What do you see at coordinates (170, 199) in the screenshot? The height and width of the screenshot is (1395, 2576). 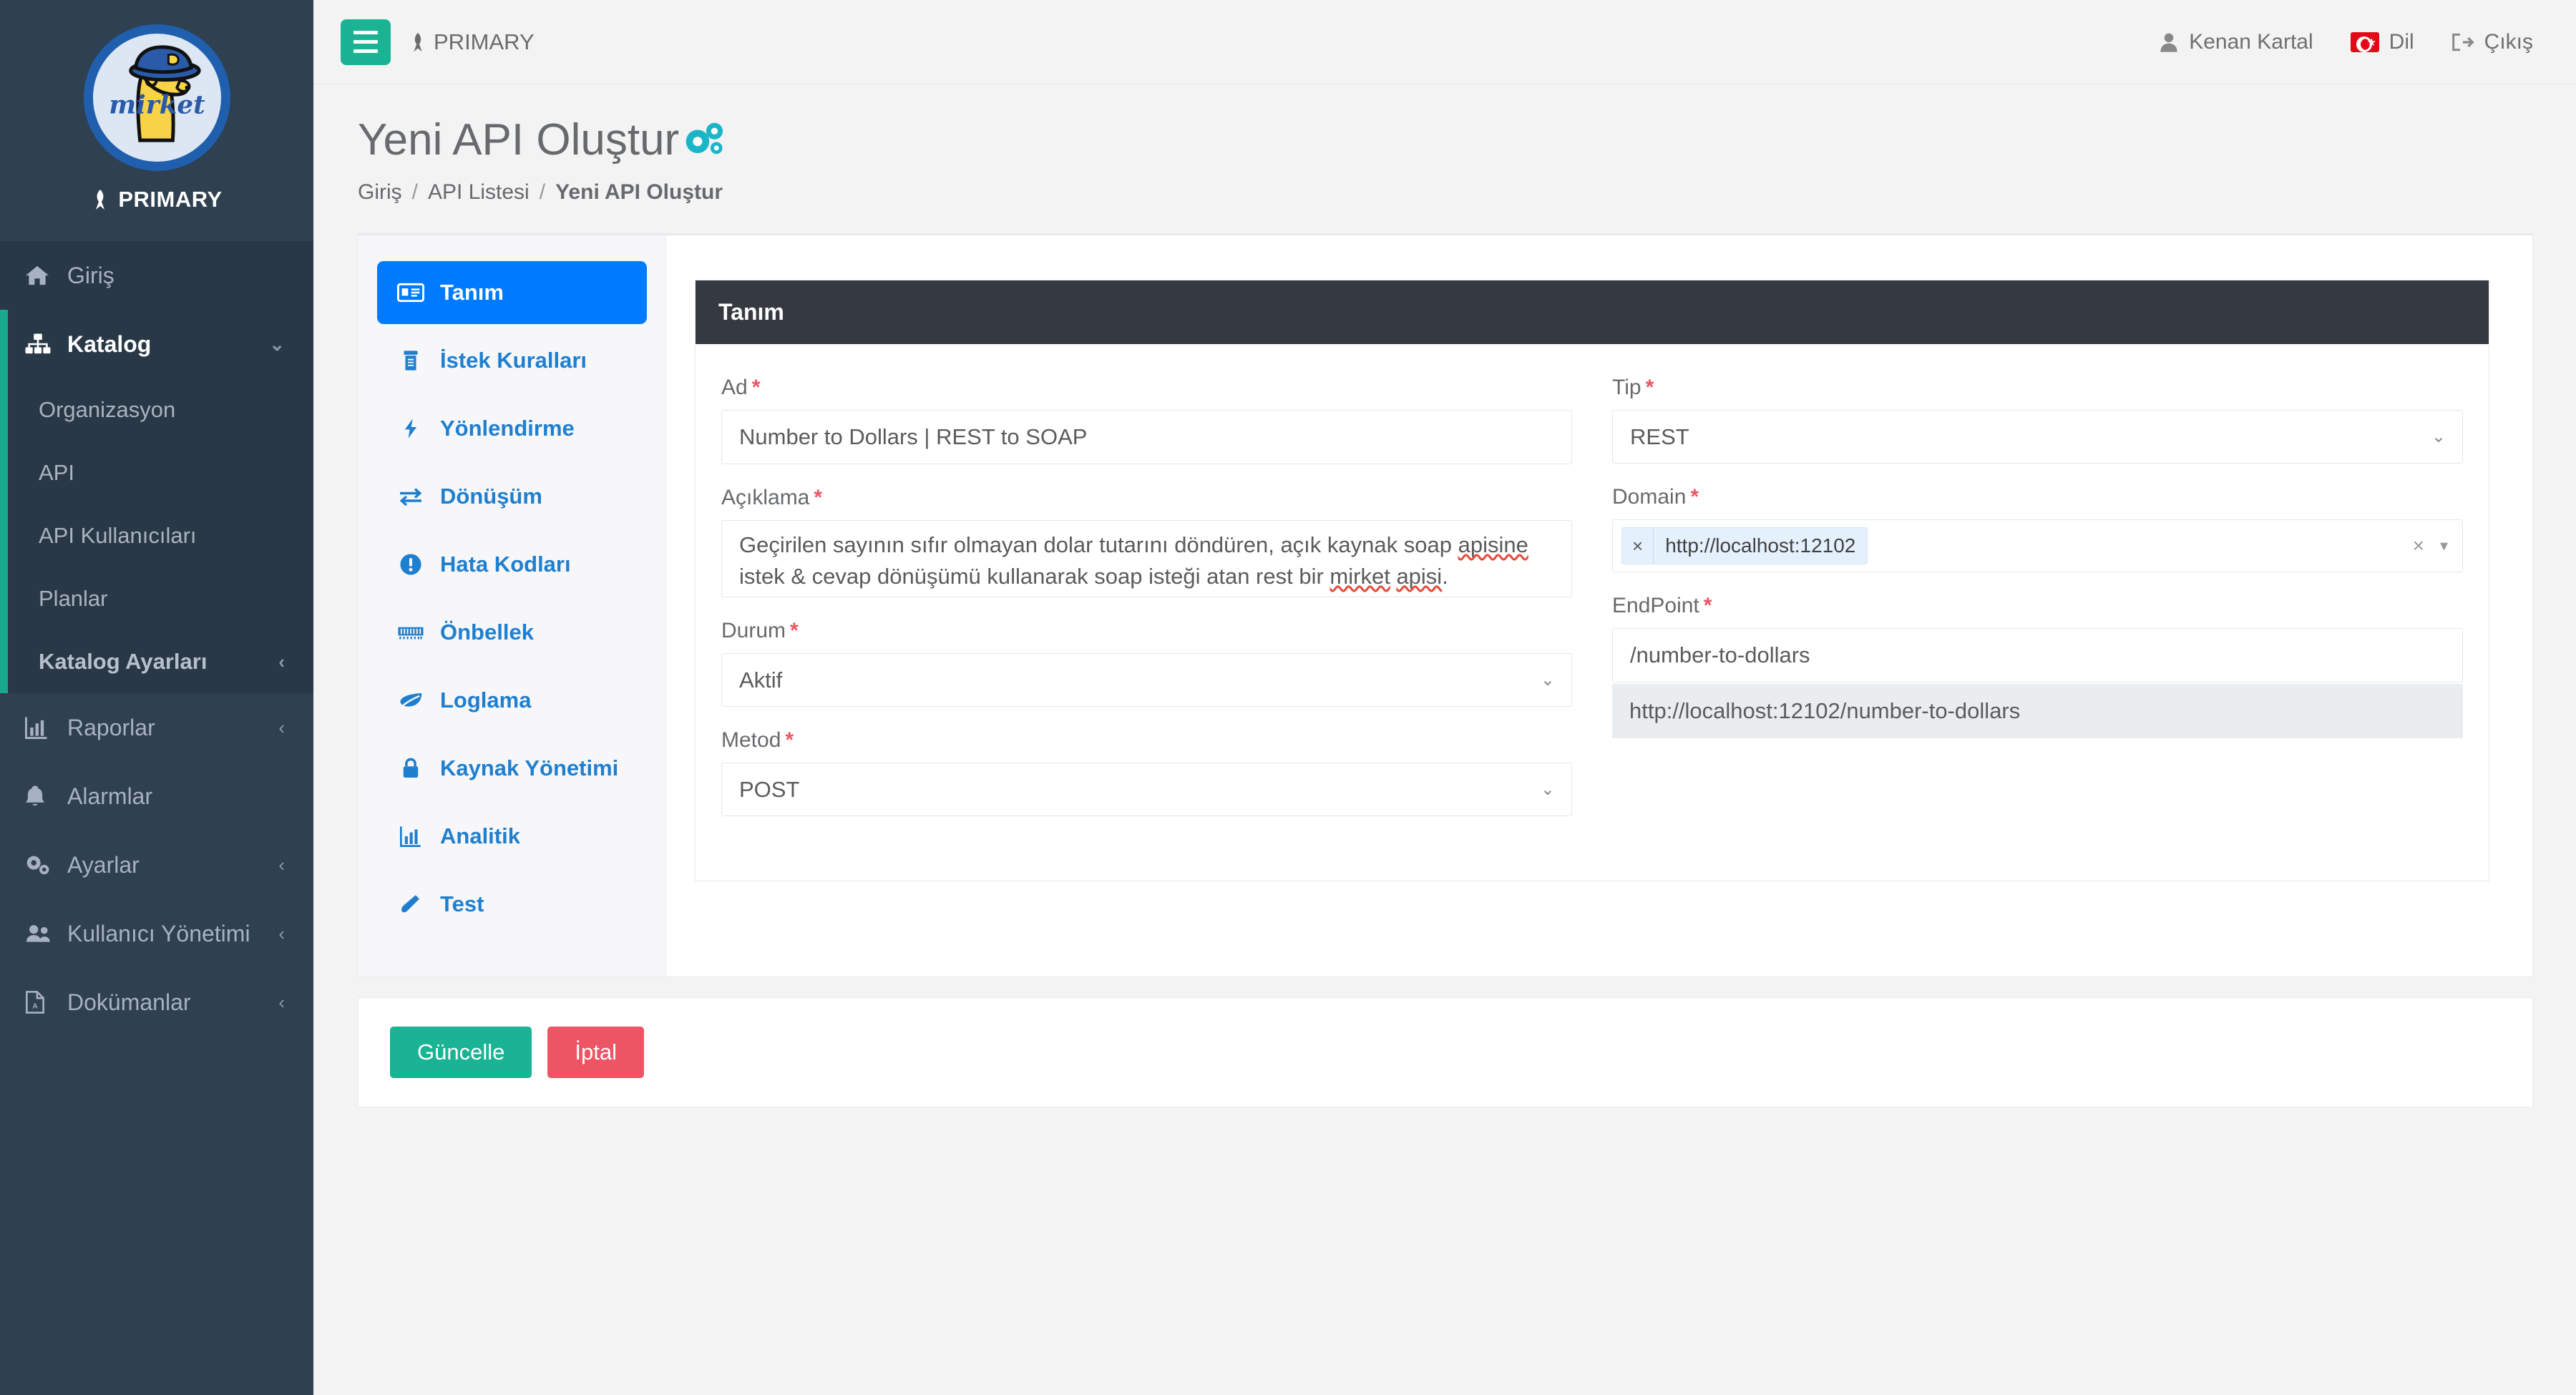 I see `sidebar-brand-text: PRIMARY` at bounding box center [170, 199].